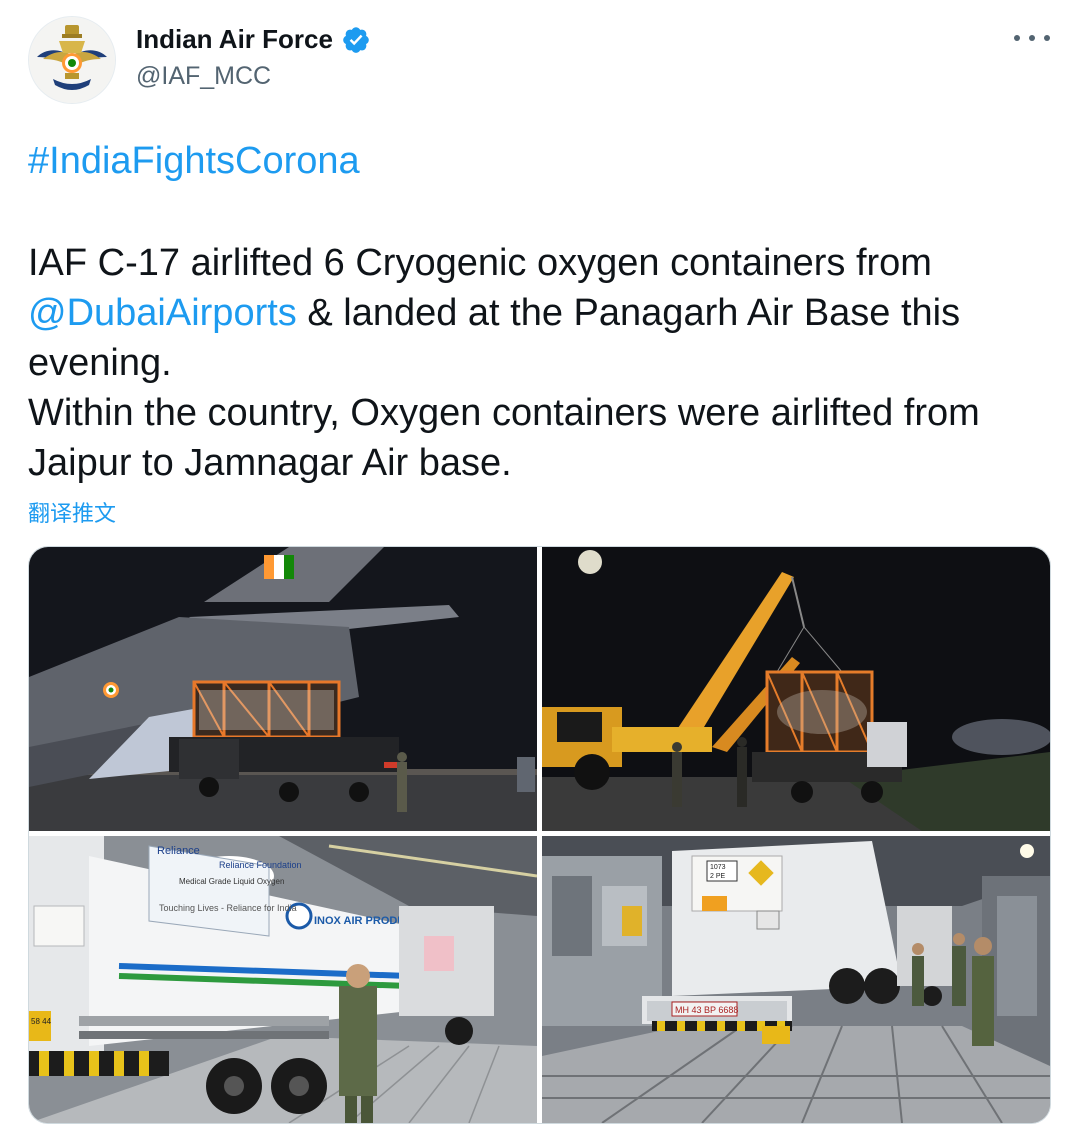 The height and width of the screenshot is (1131, 1080). Describe the element at coordinates (203, 76) in the screenshot. I see `author-handle: @IAF_MCC` at that location.